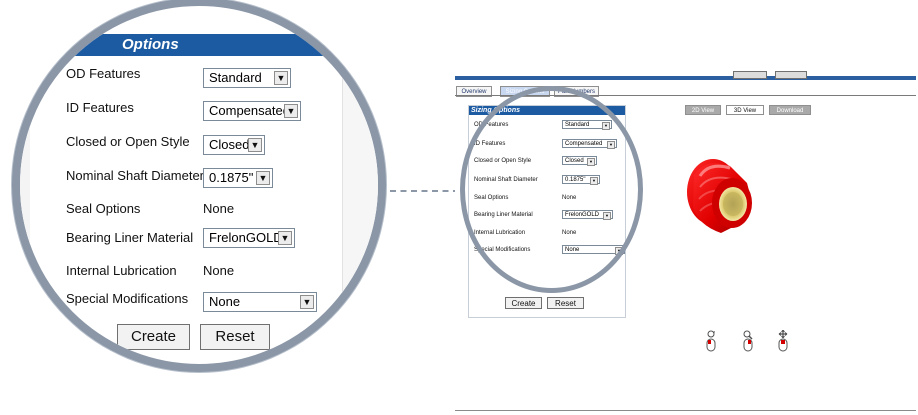  I want to click on zoom-tool, so click(748, 341).